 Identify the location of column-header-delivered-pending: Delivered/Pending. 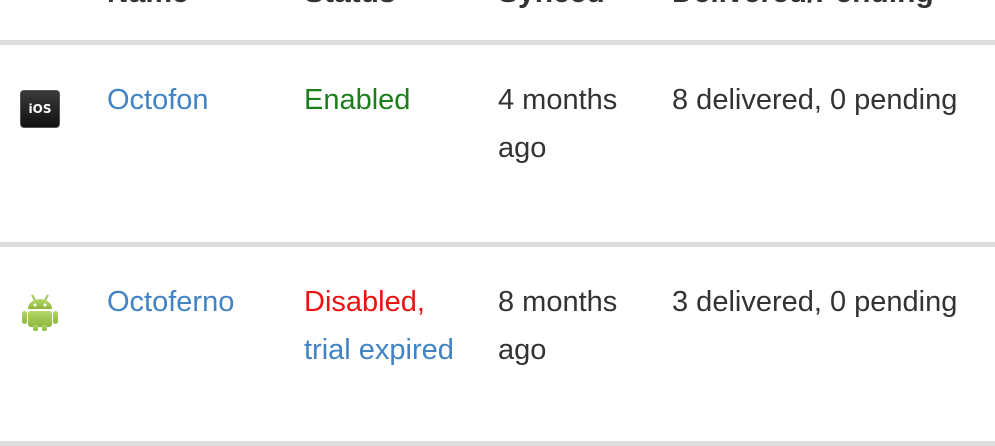
(803, 5).